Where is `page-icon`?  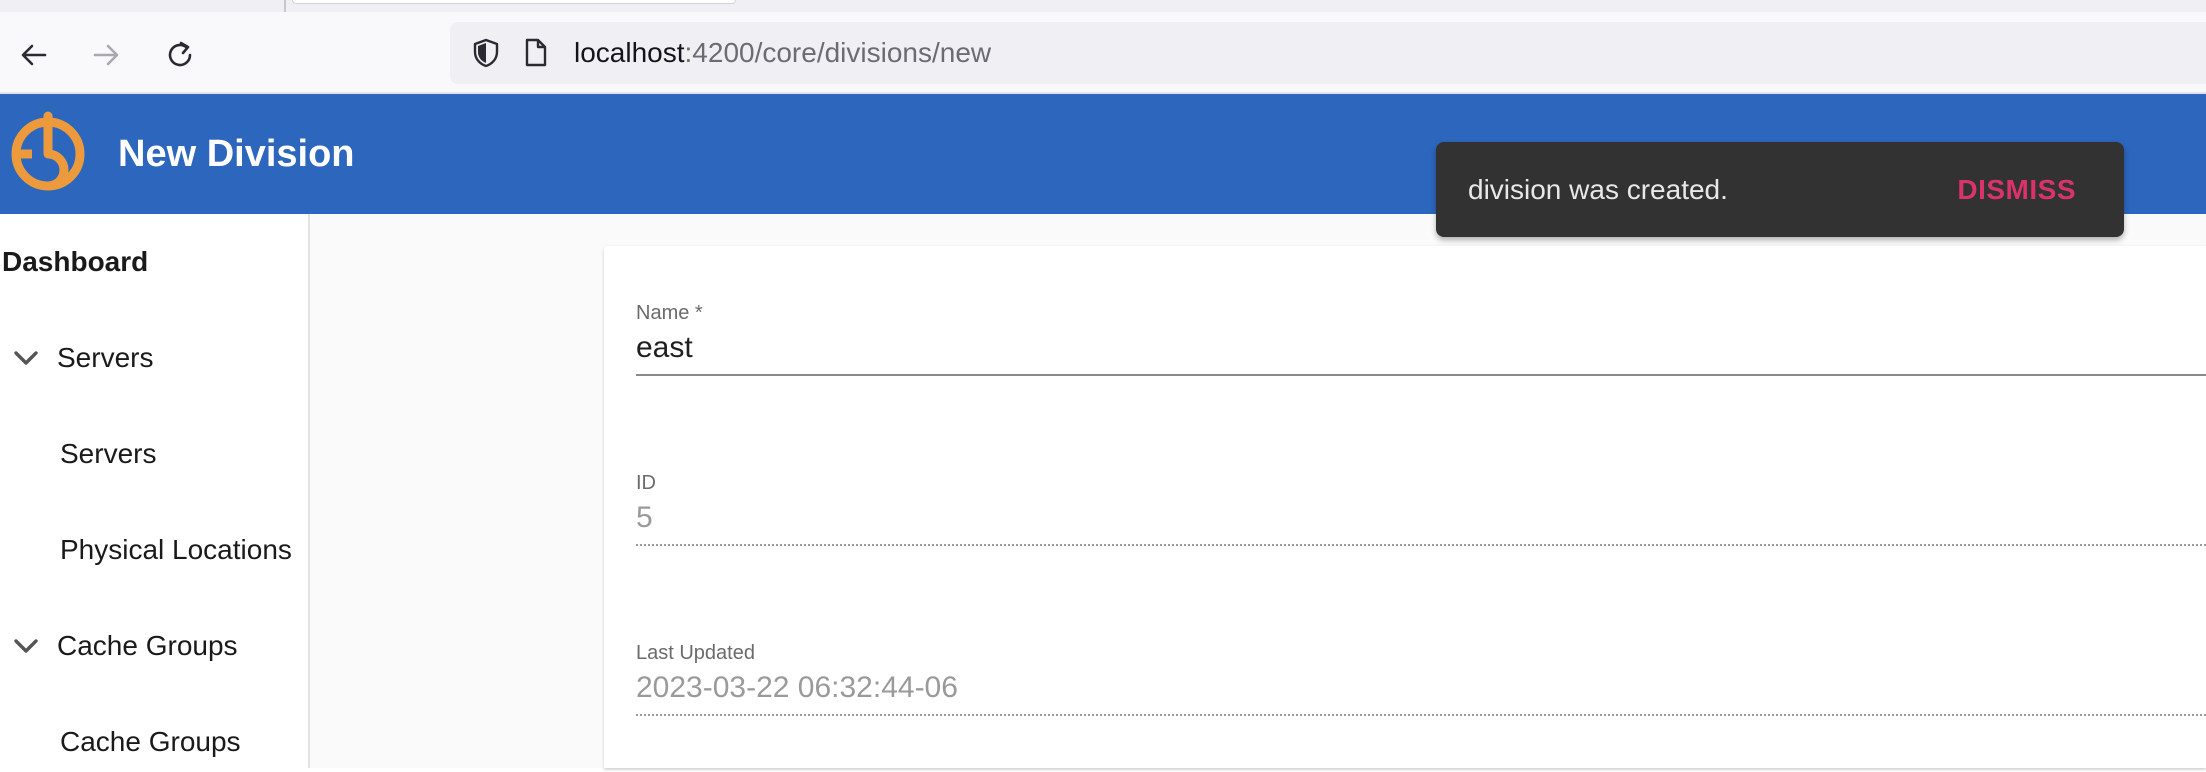 page-icon is located at coordinates (536, 52).